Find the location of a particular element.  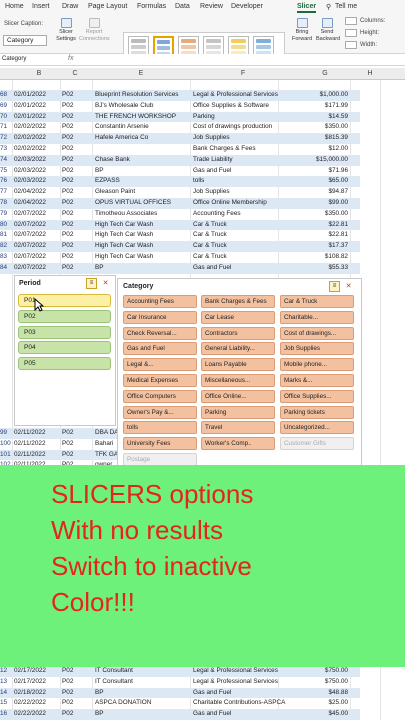

payee-cell is located at coordinates (141, 149).